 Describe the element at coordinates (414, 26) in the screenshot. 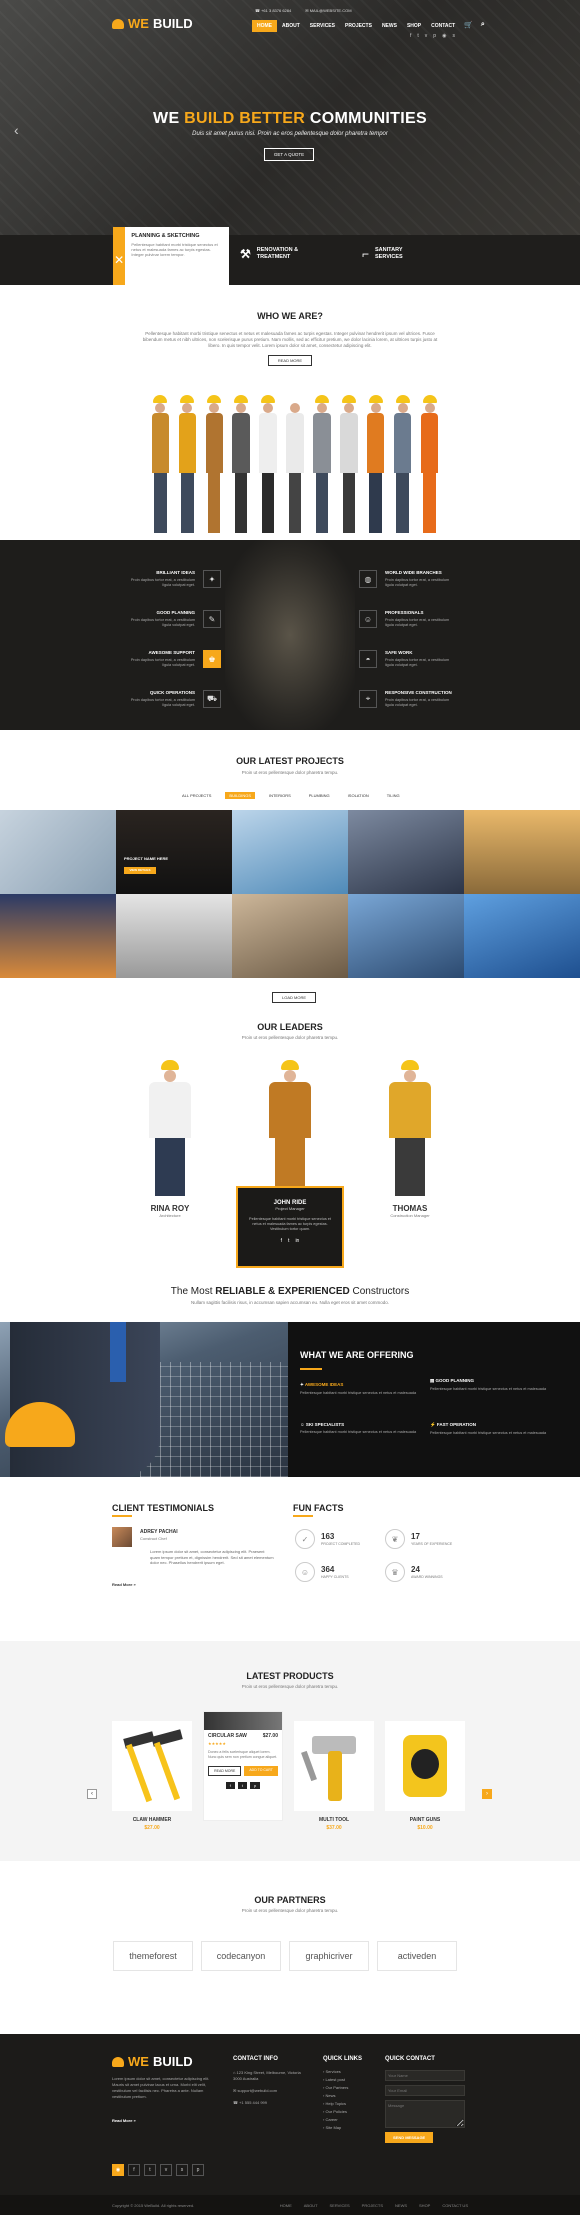

I see `nav-shop: SHOP` at that location.